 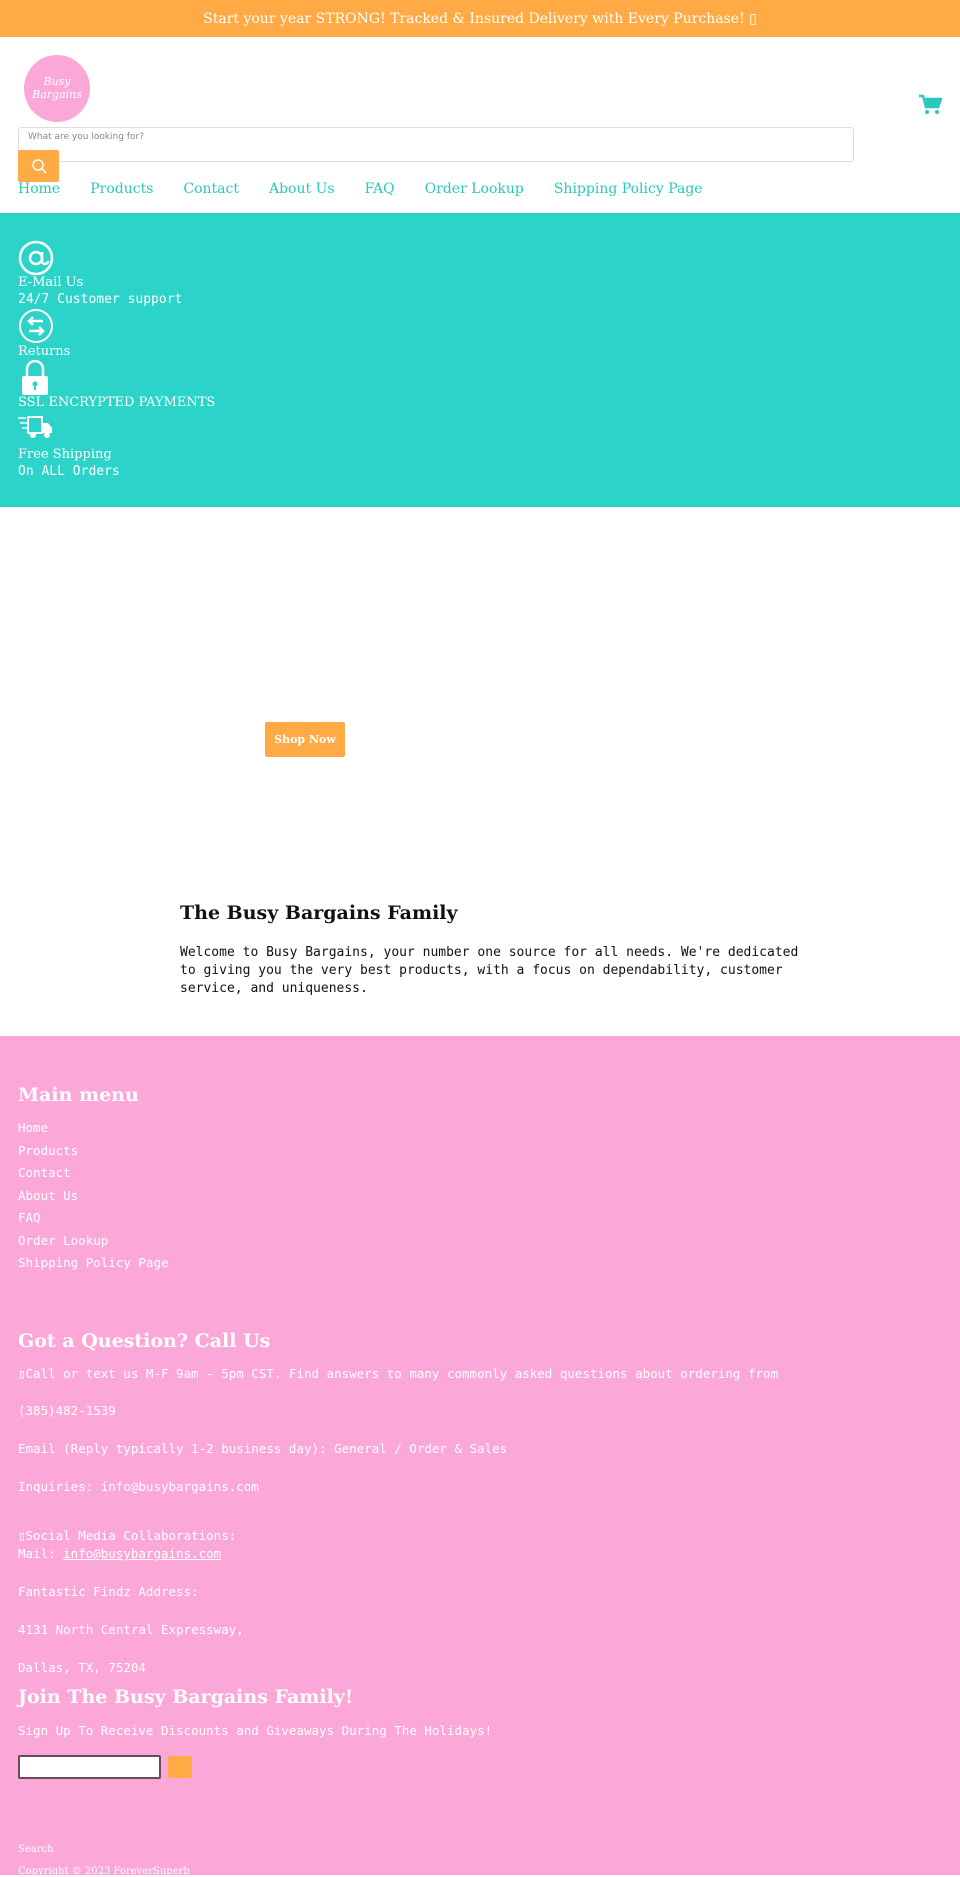 What do you see at coordinates (29, 1217) in the screenshot?
I see `footer-link-faq: FAQ` at bounding box center [29, 1217].